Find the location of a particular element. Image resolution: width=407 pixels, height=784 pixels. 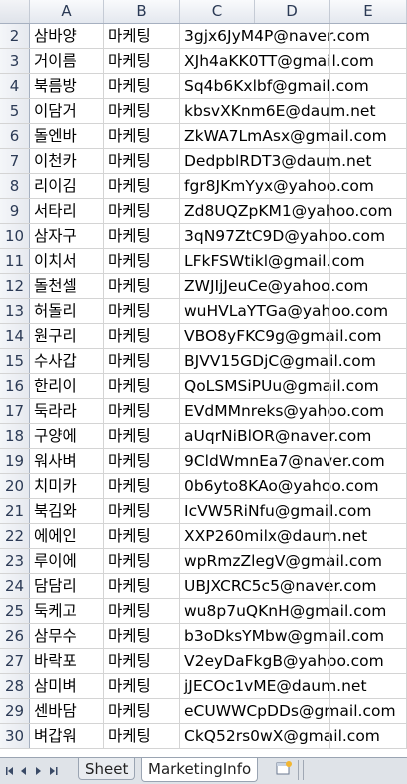

cell-name: 둑라라 is located at coordinates (67, 411).